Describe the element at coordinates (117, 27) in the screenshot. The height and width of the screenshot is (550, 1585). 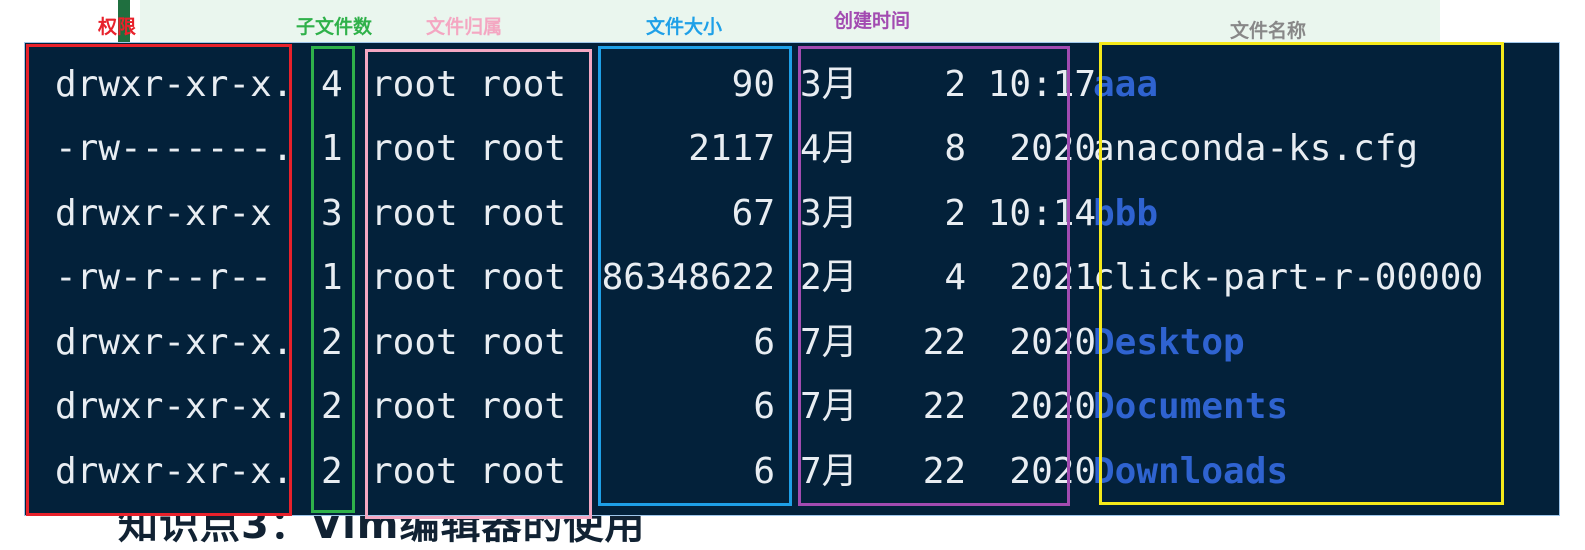
I see `header-permissions: 权限` at that location.